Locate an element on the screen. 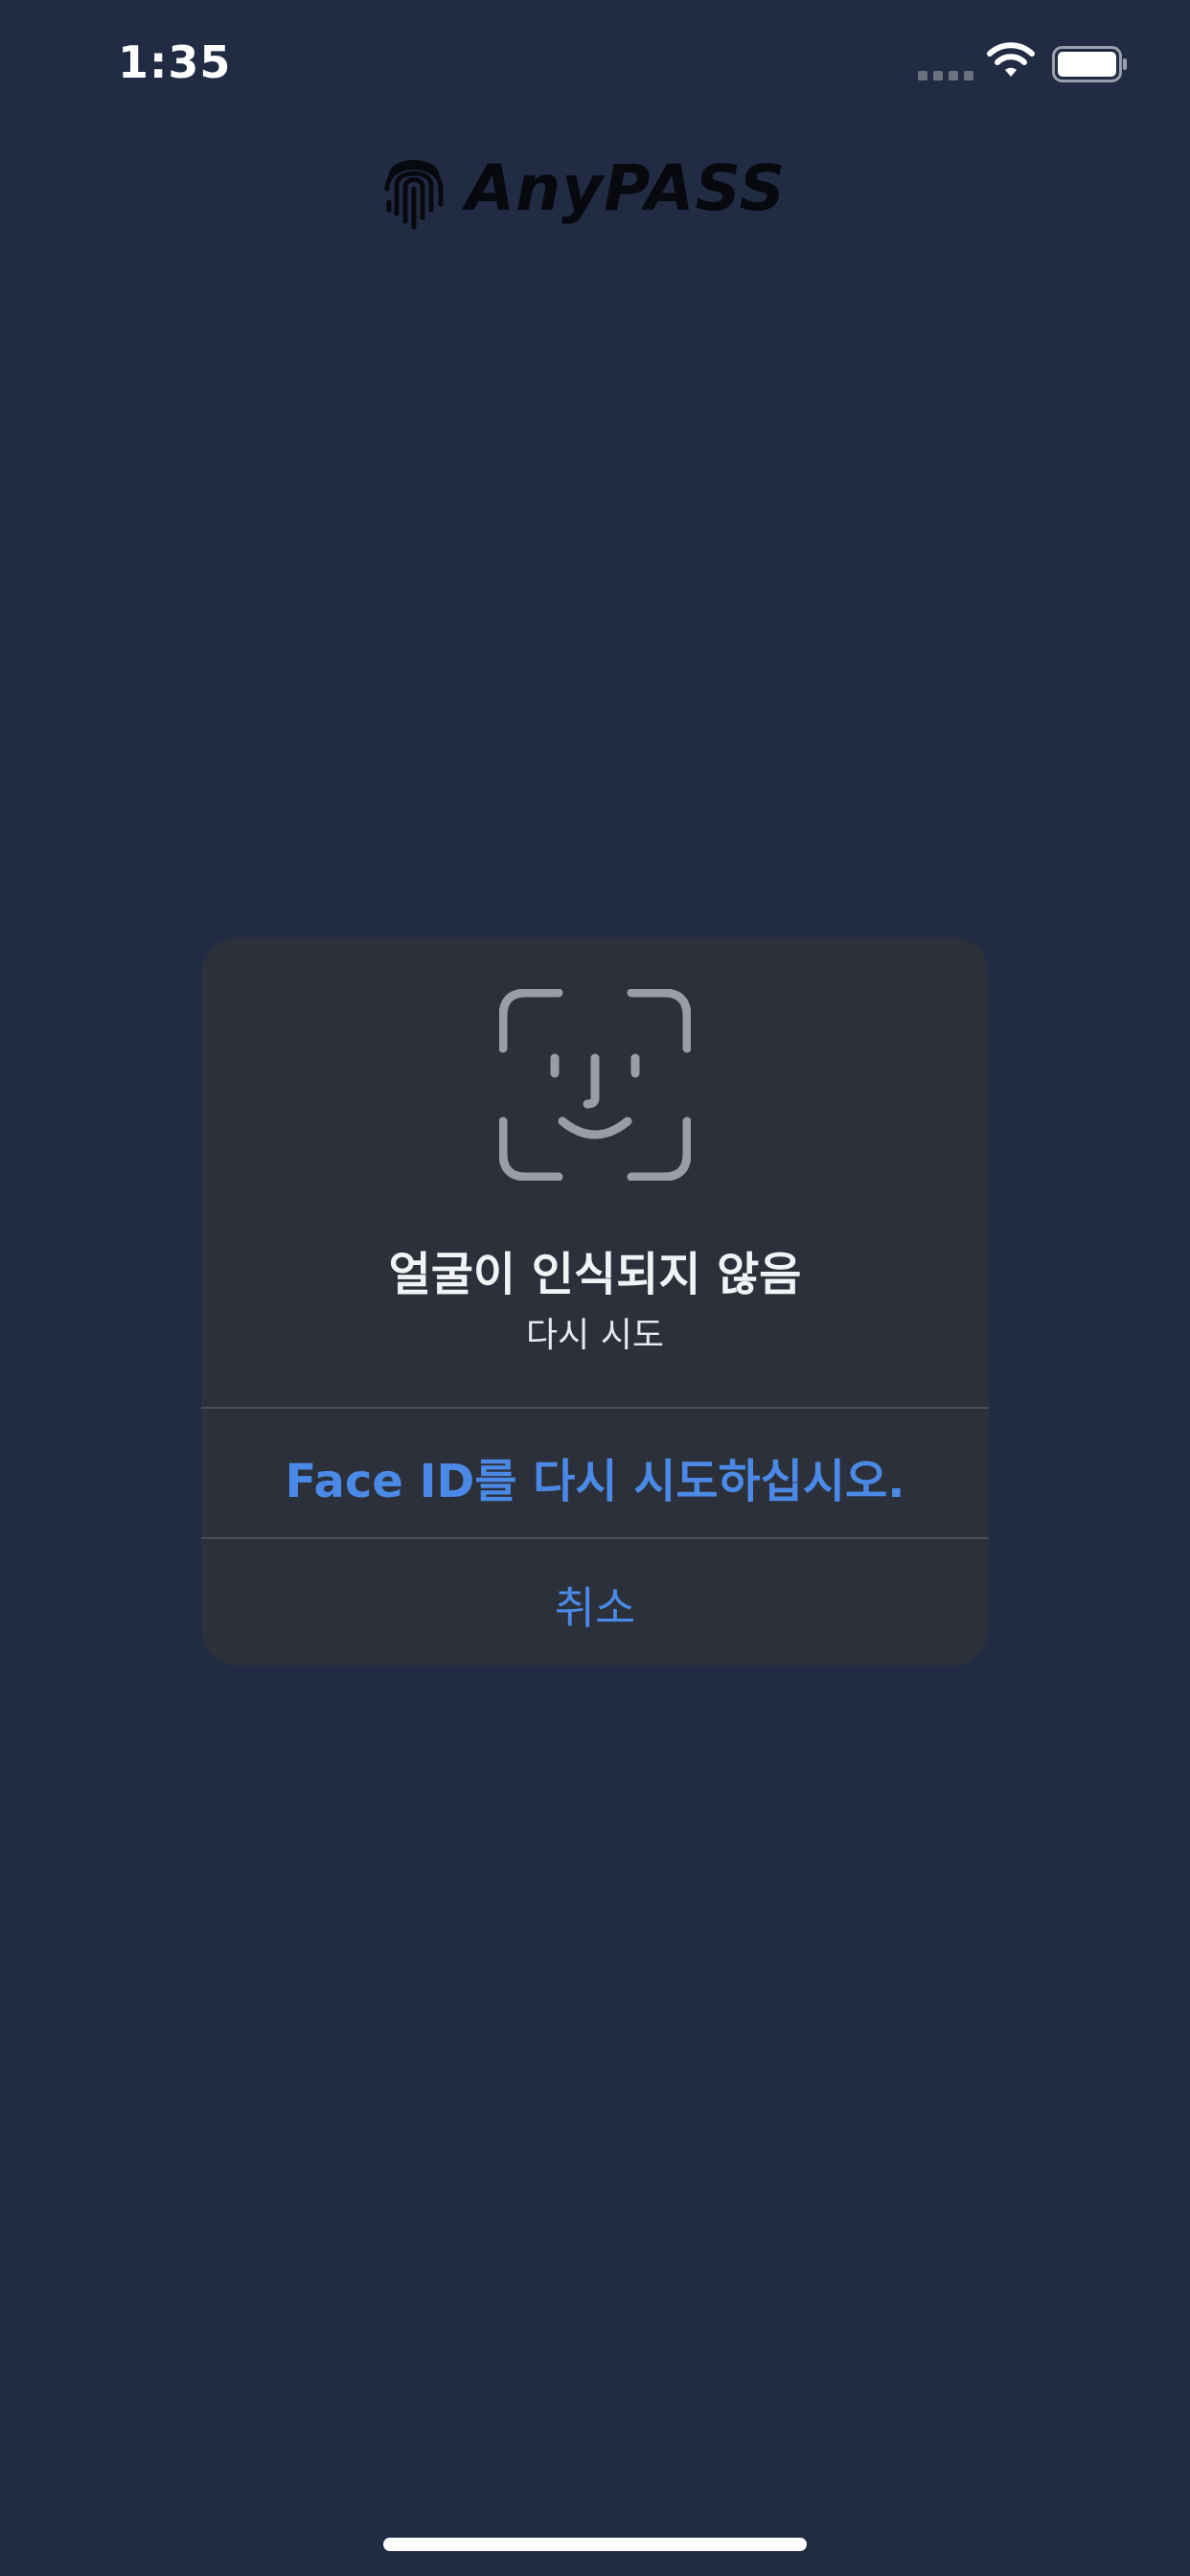 This screenshot has width=1190, height=2576. app-name: AnyPASS is located at coordinates (626, 188).